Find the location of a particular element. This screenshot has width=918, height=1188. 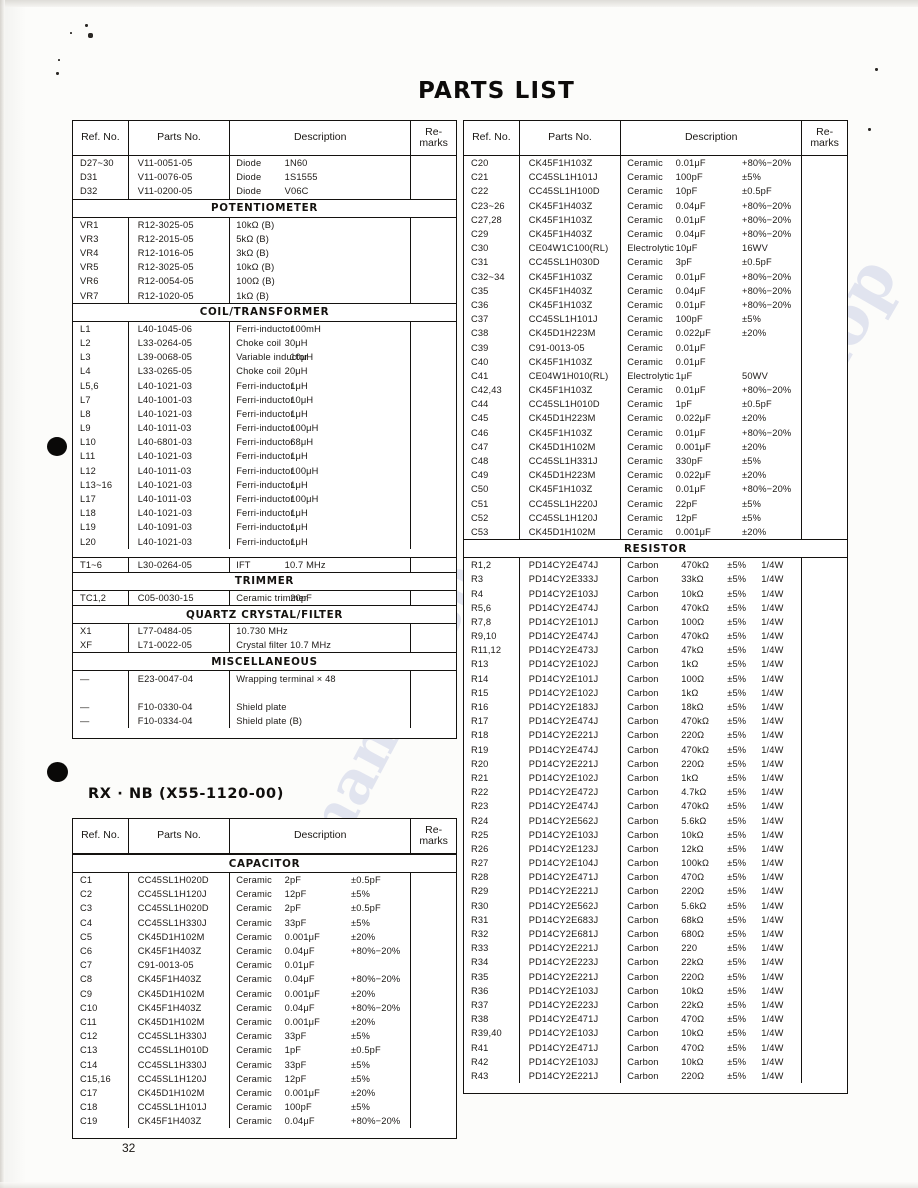

desc-type: Ferri-inductor is located at coordinates (265, 513).